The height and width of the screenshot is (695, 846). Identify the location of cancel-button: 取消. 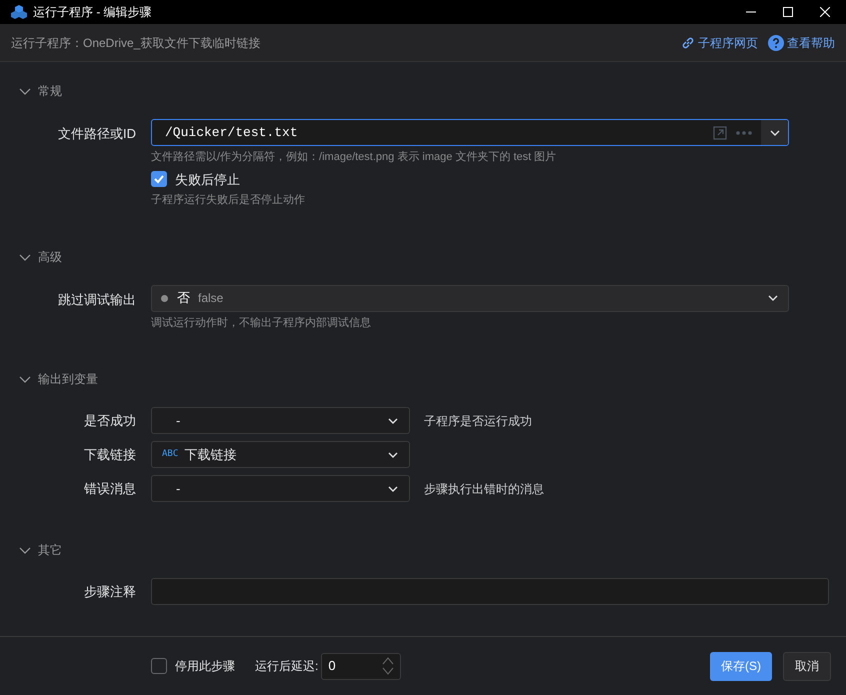
(807, 666).